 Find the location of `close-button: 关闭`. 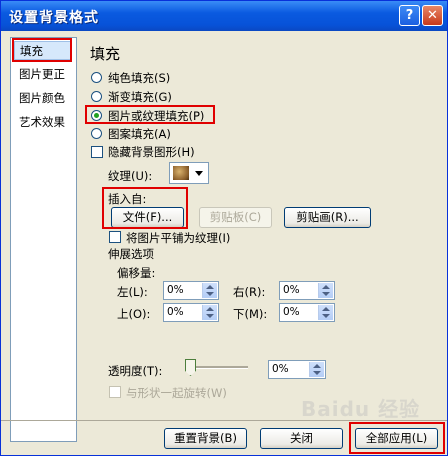

close-button: 关闭 is located at coordinates (301, 438).